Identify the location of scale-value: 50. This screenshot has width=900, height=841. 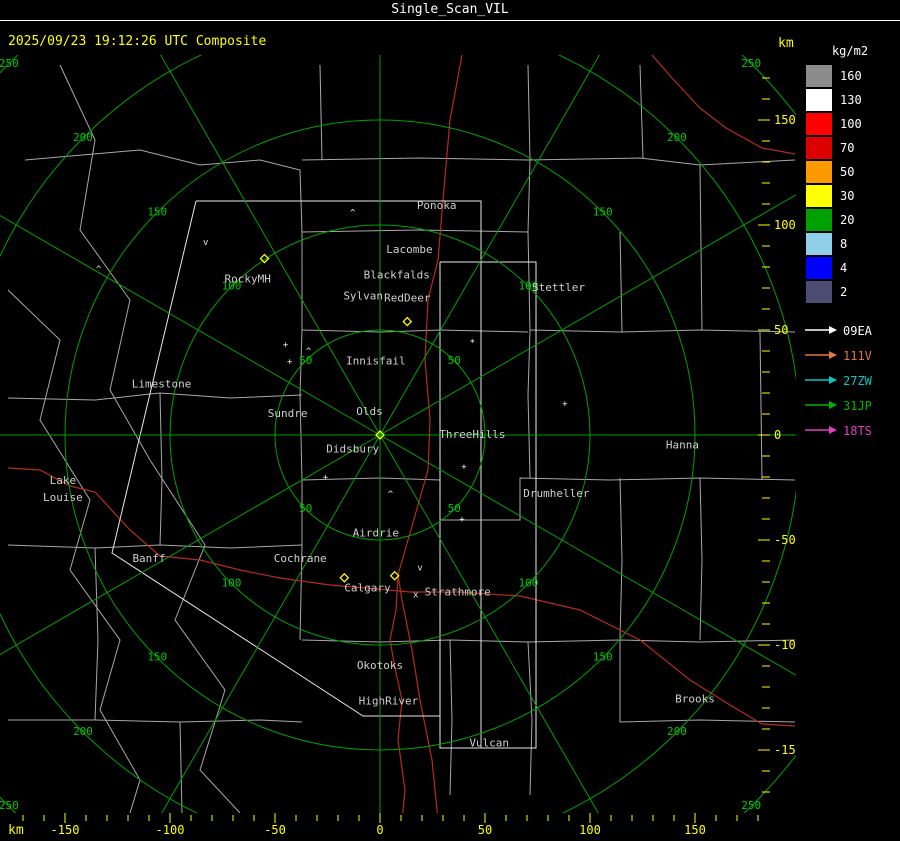
(847, 172).